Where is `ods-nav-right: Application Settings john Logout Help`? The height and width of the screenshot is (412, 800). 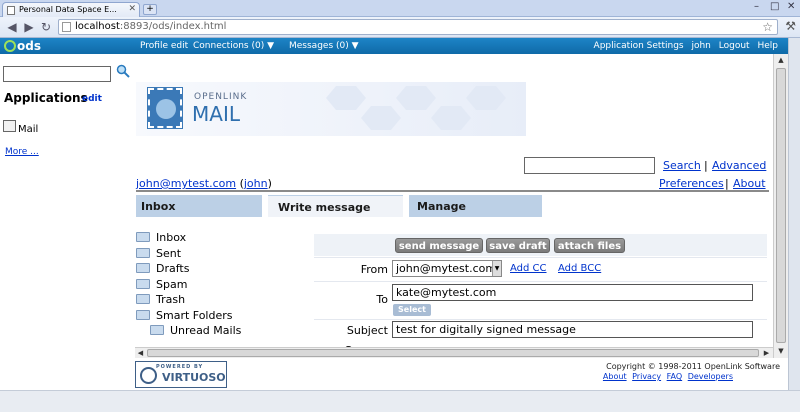 ods-nav-right: Application Settings john Logout Help is located at coordinates (683, 46).